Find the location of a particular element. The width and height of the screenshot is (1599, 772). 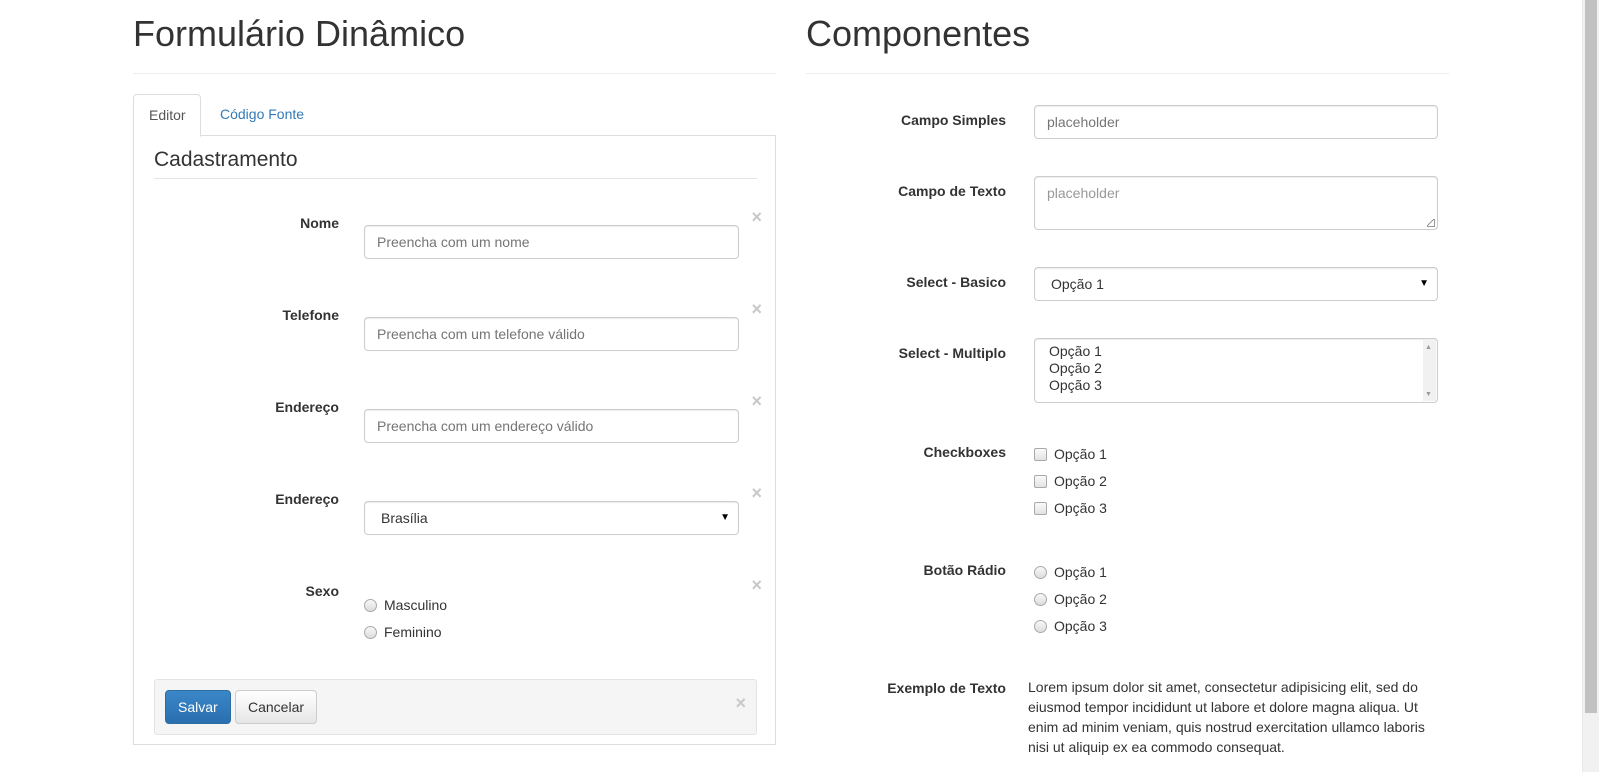

editor-title: Formulário Dinâmico is located at coordinates (454, 37).